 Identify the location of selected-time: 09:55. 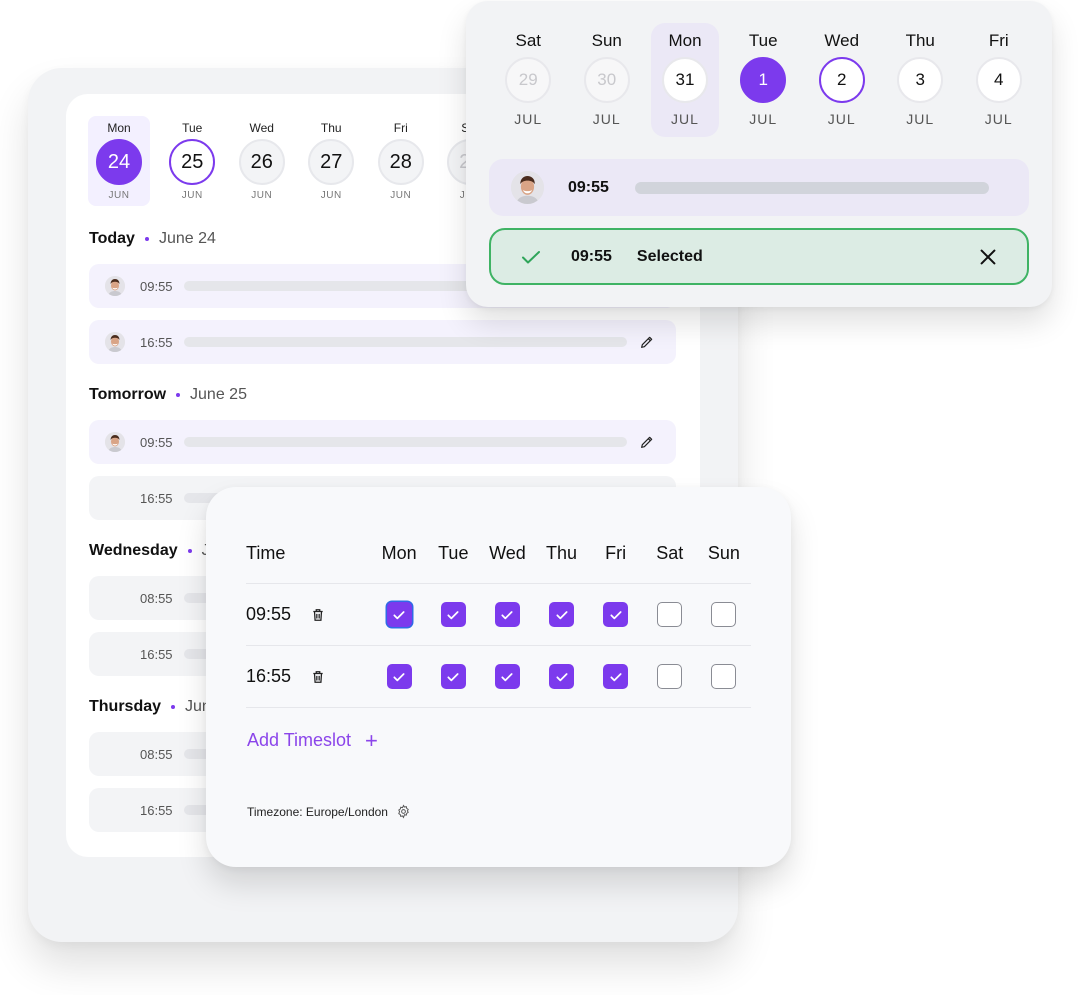
(591, 256).